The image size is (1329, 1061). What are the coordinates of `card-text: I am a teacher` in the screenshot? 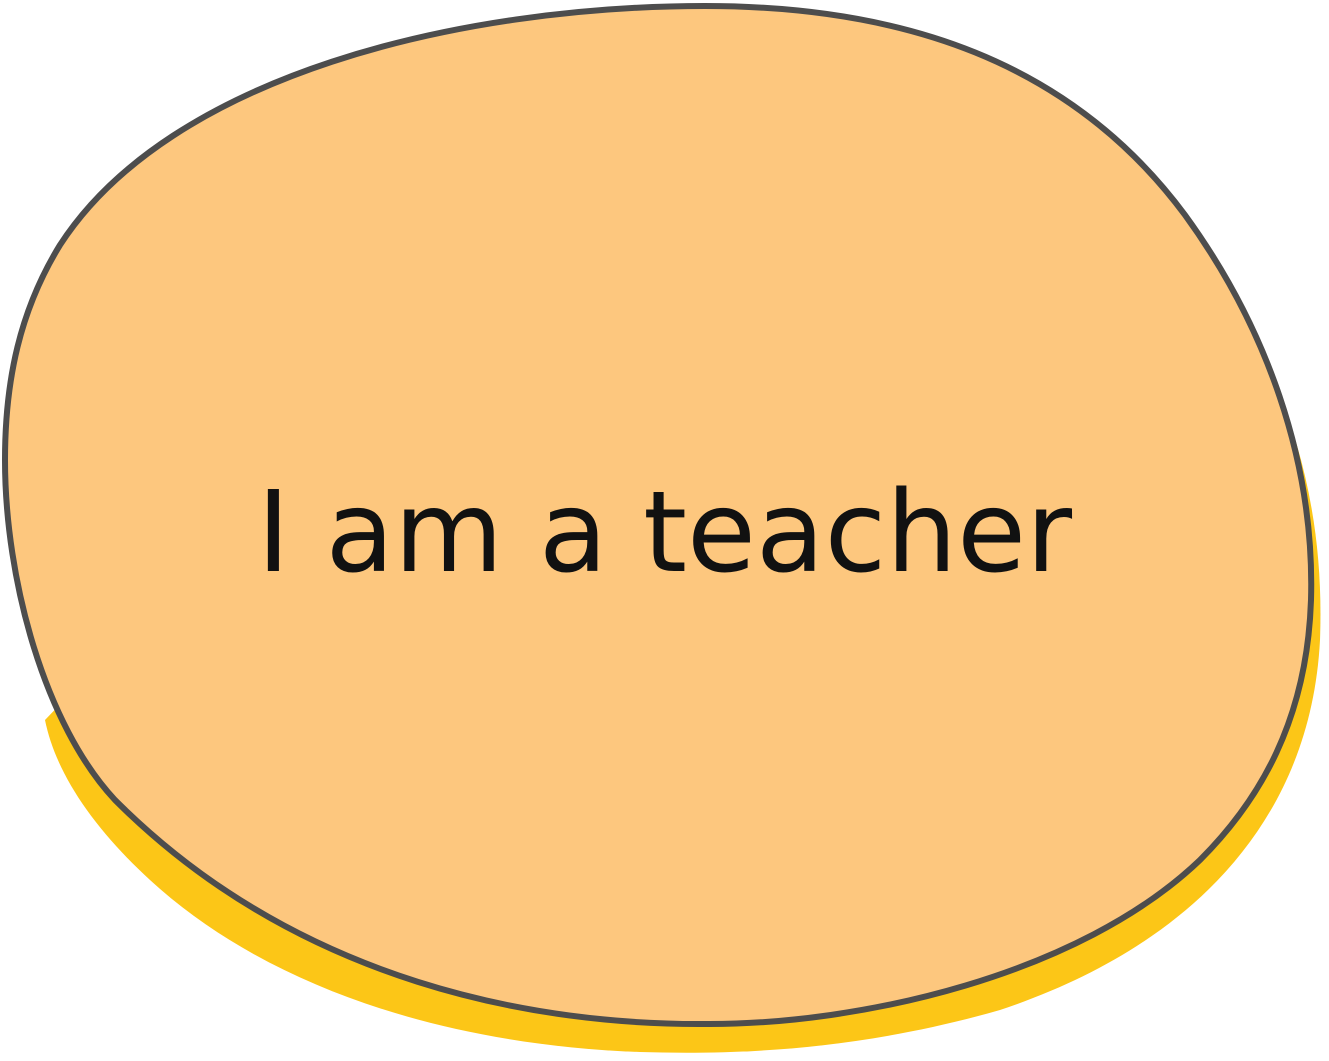 It's located at (664, 533).